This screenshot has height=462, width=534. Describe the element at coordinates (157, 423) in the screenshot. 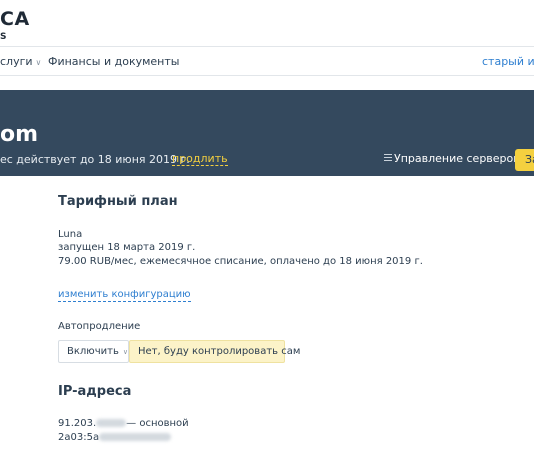

I see `ipv4-address-note: — основной` at that location.